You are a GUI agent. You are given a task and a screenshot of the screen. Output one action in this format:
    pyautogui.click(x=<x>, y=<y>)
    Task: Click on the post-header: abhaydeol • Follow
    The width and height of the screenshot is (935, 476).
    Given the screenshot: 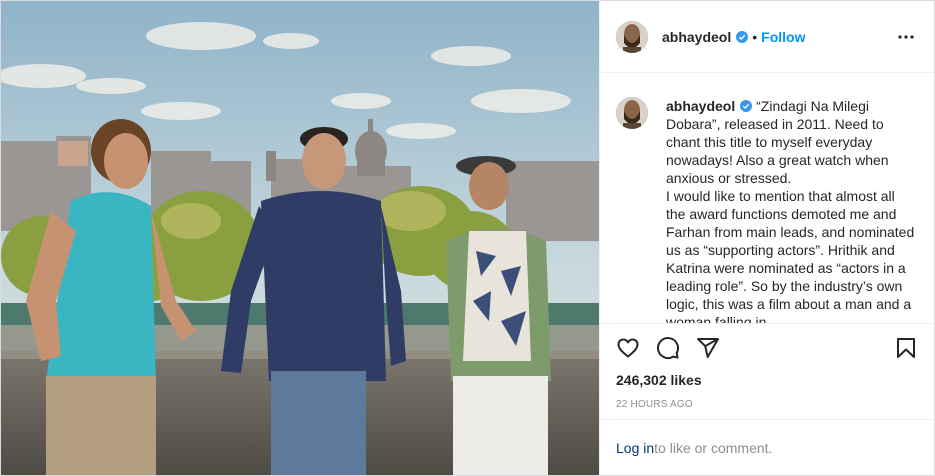 What is the action you would take?
    pyautogui.click(x=767, y=37)
    